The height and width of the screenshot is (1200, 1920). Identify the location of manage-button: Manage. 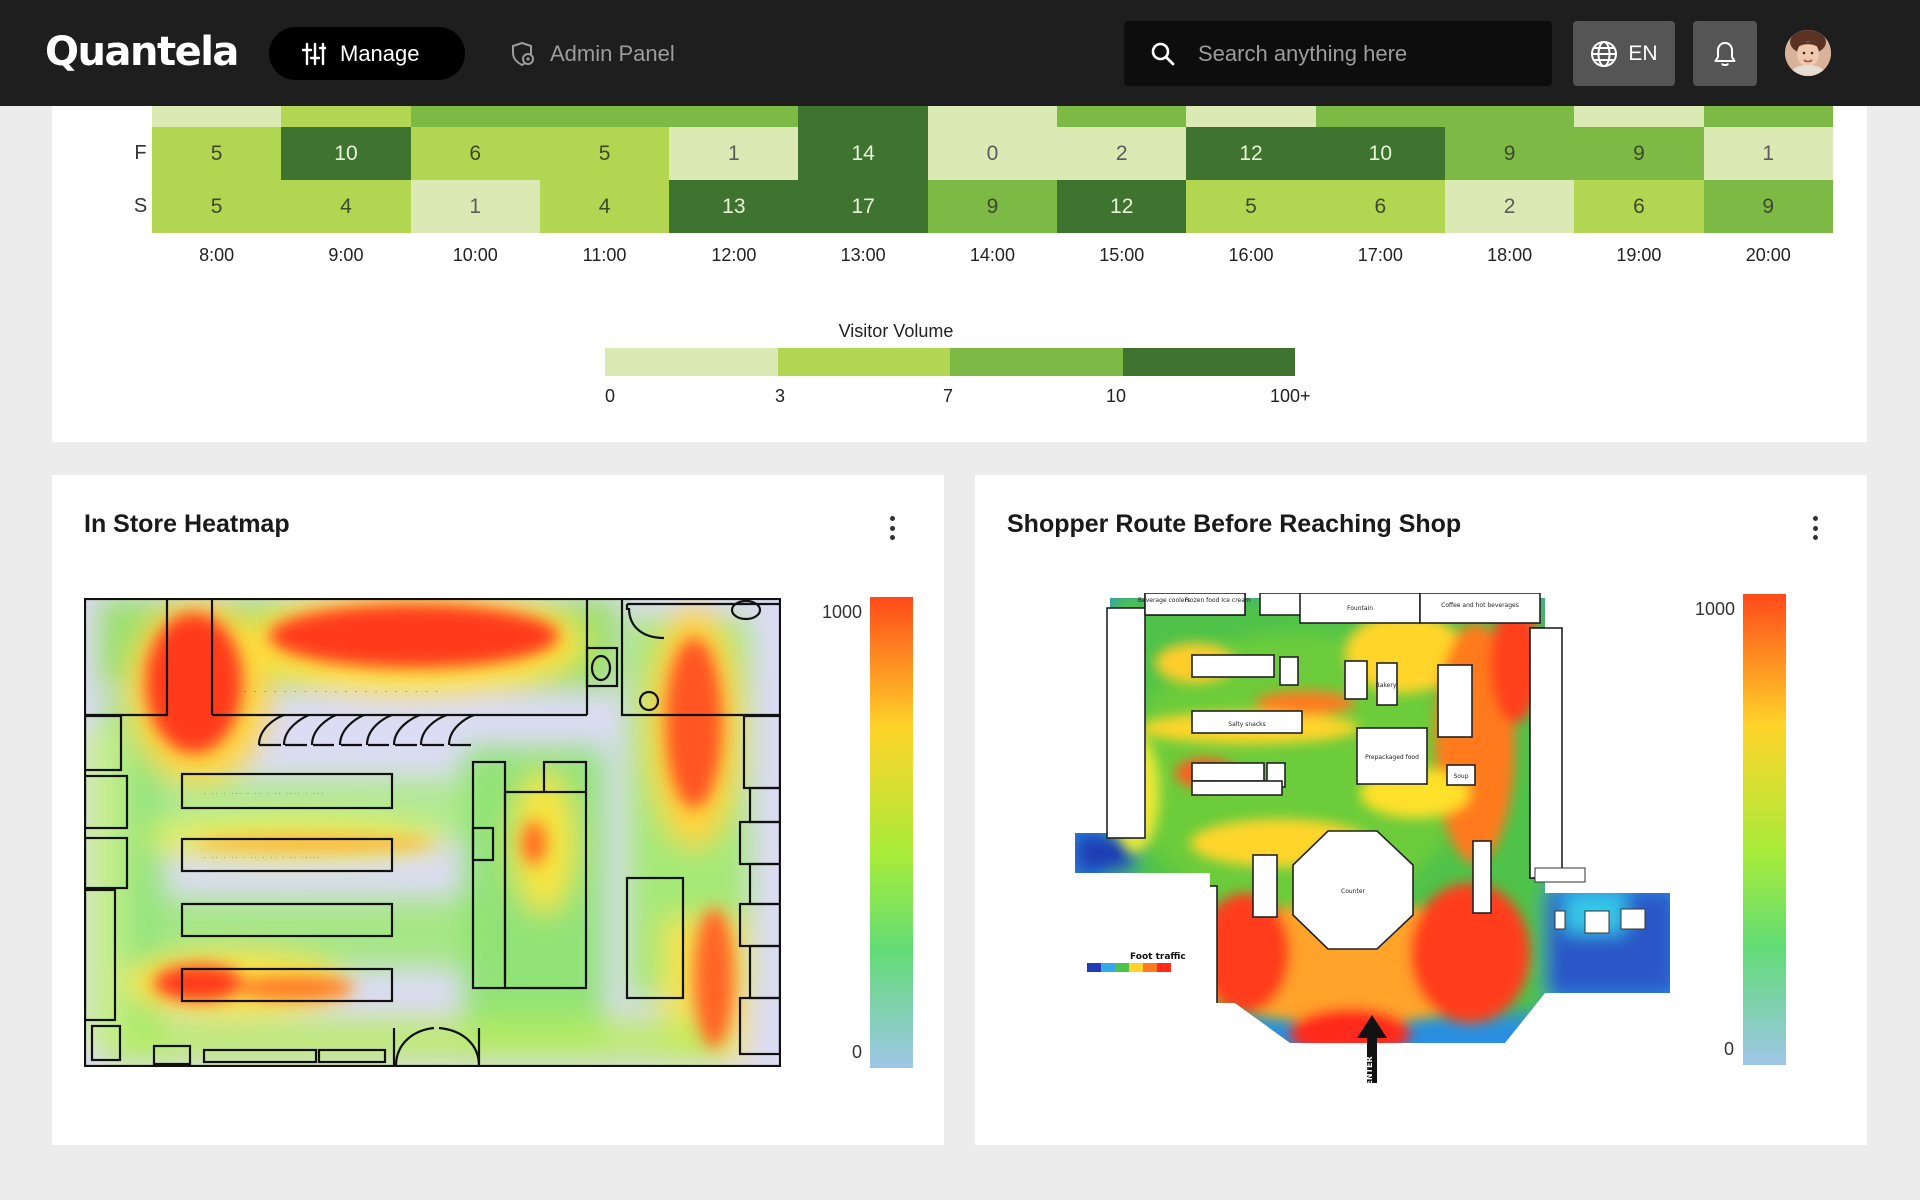
(367, 53).